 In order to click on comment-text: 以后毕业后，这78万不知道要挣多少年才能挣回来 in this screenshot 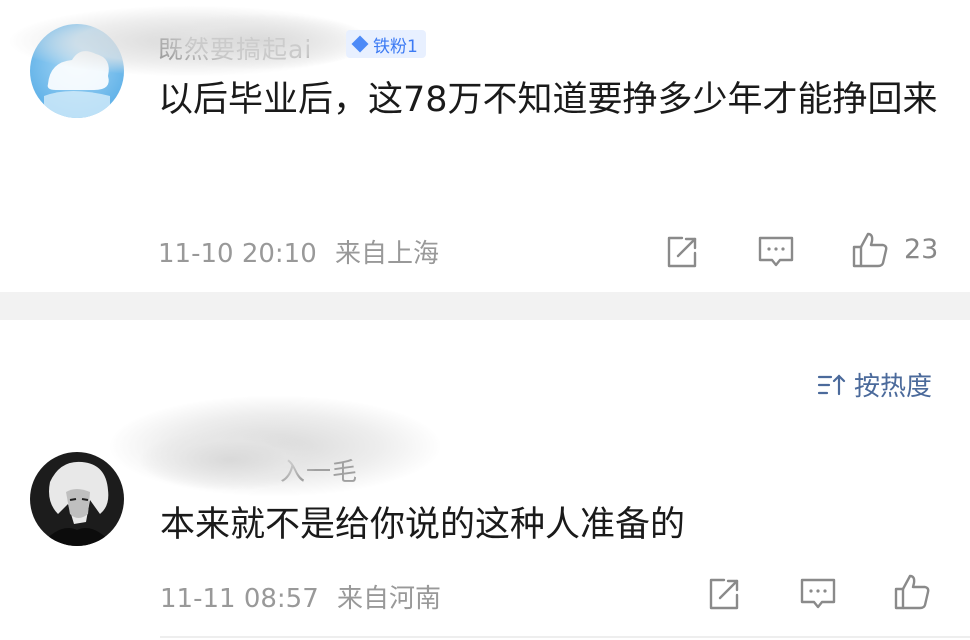, I will do `click(548, 100)`.